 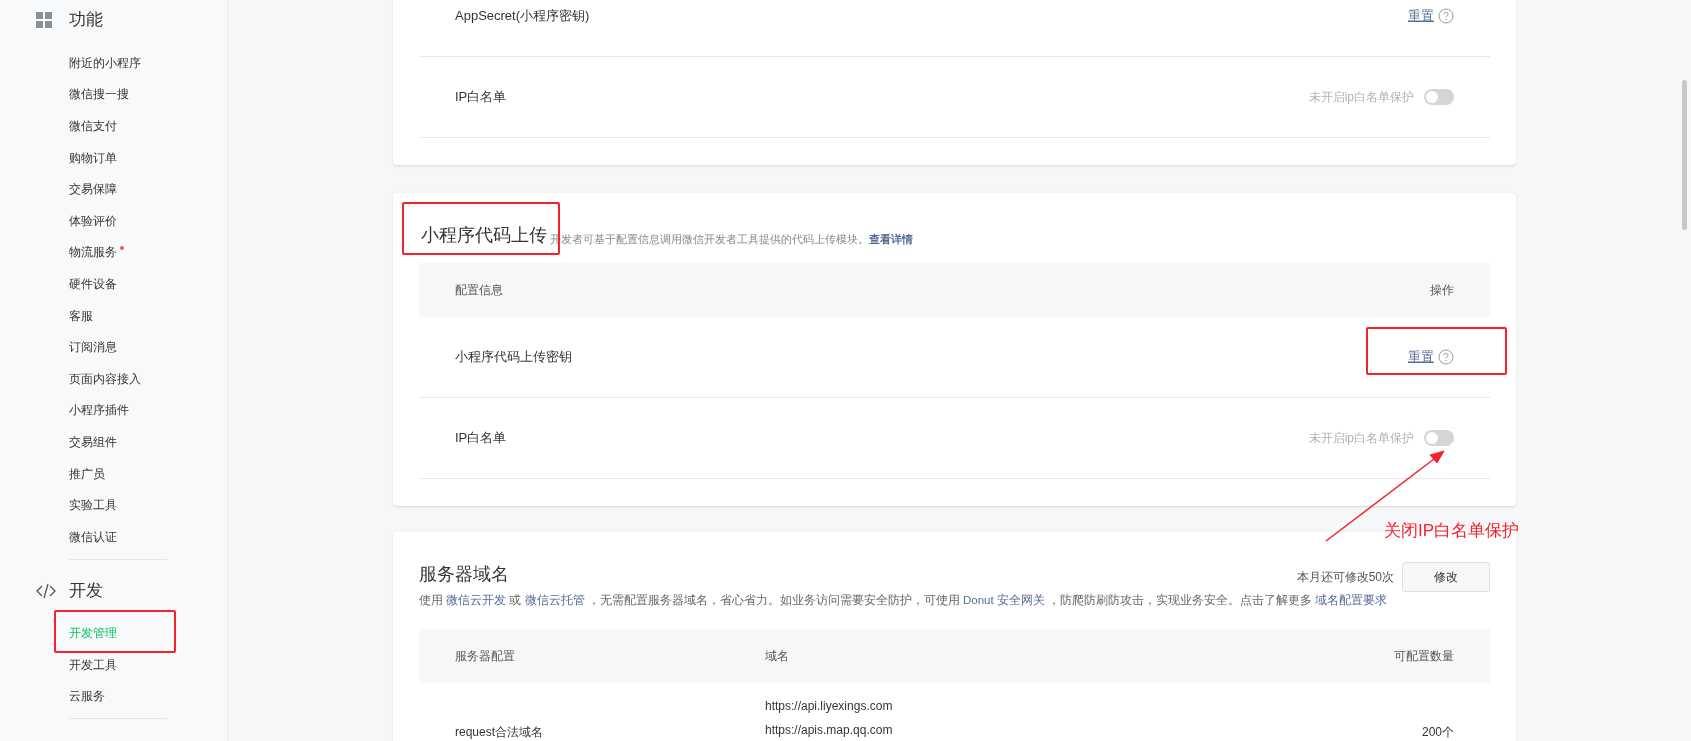 What do you see at coordinates (829, 731) in the screenshot?
I see `domain-text: https://apis.map.qq.com` at bounding box center [829, 731].